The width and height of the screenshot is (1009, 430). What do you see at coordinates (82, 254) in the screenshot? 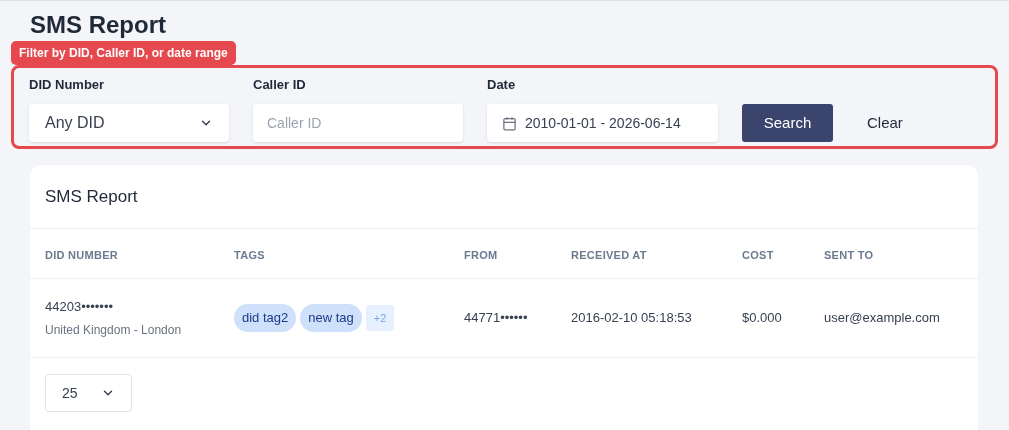
I see `column-header: DID NUMBER` at bounding box center [82, 254].